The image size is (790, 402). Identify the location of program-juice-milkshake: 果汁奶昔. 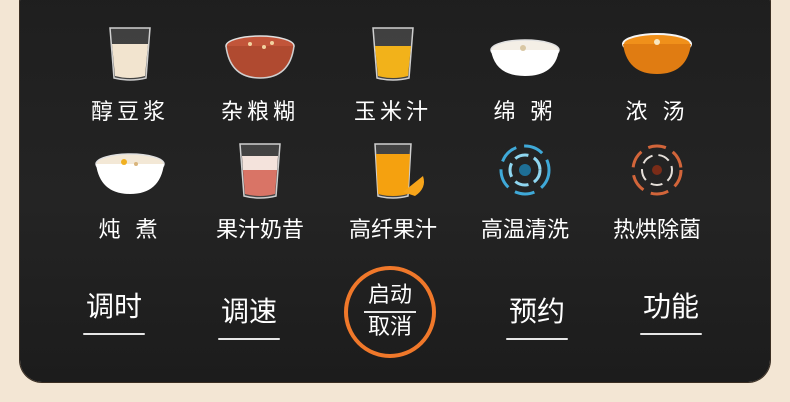
(260, 195).